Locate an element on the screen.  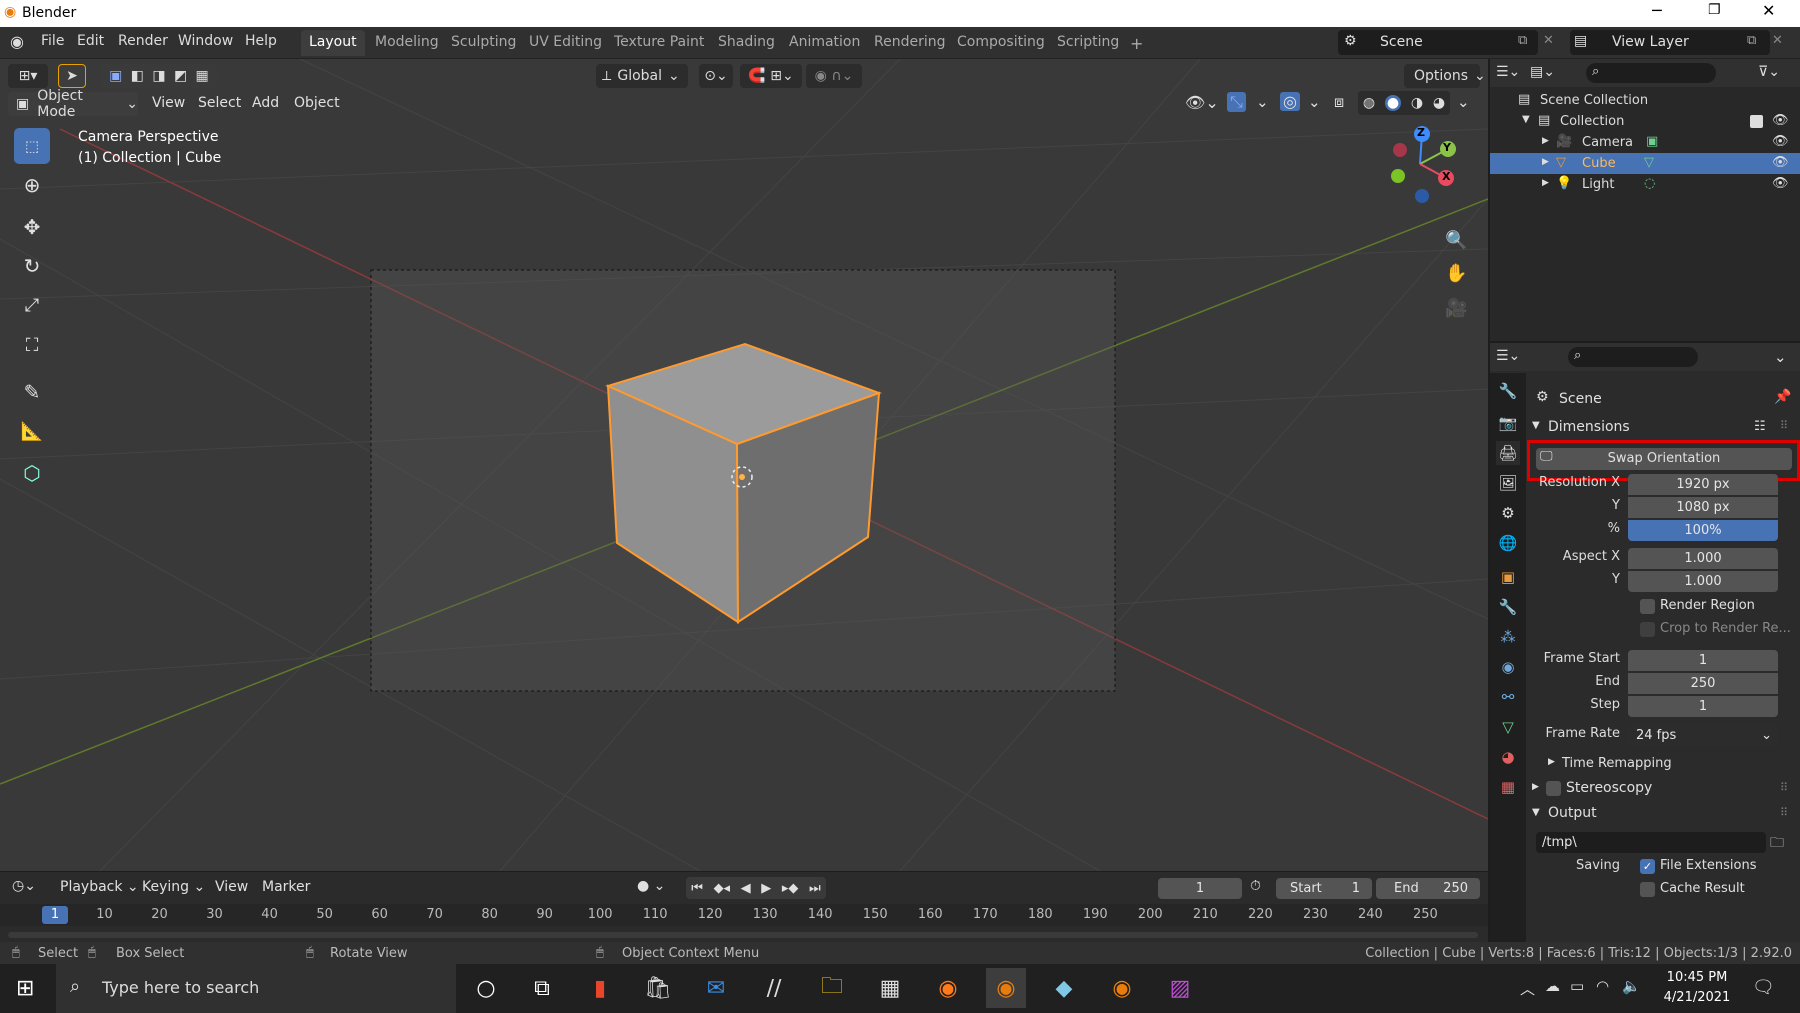
menu-add: Add is located at coordinates (265, 103).